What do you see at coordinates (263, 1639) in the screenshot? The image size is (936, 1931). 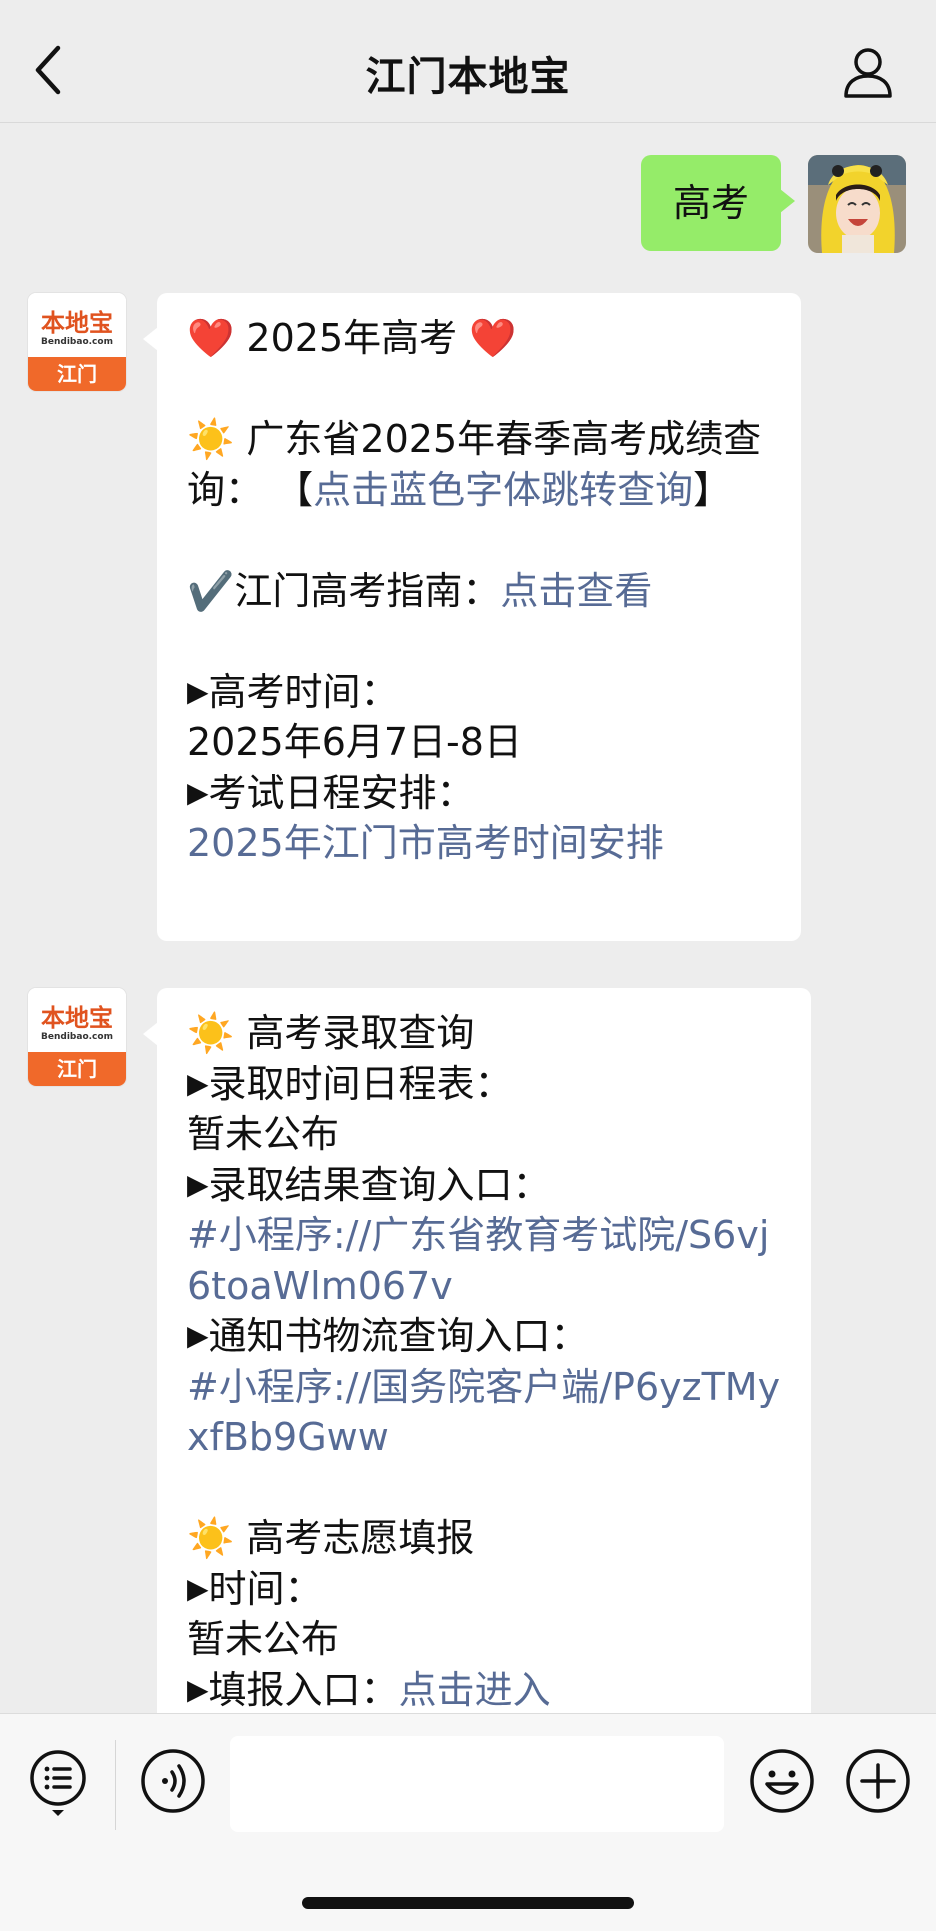 I see `volunteer-time-value: 暂未公布` at bounding box center [263, 1639].